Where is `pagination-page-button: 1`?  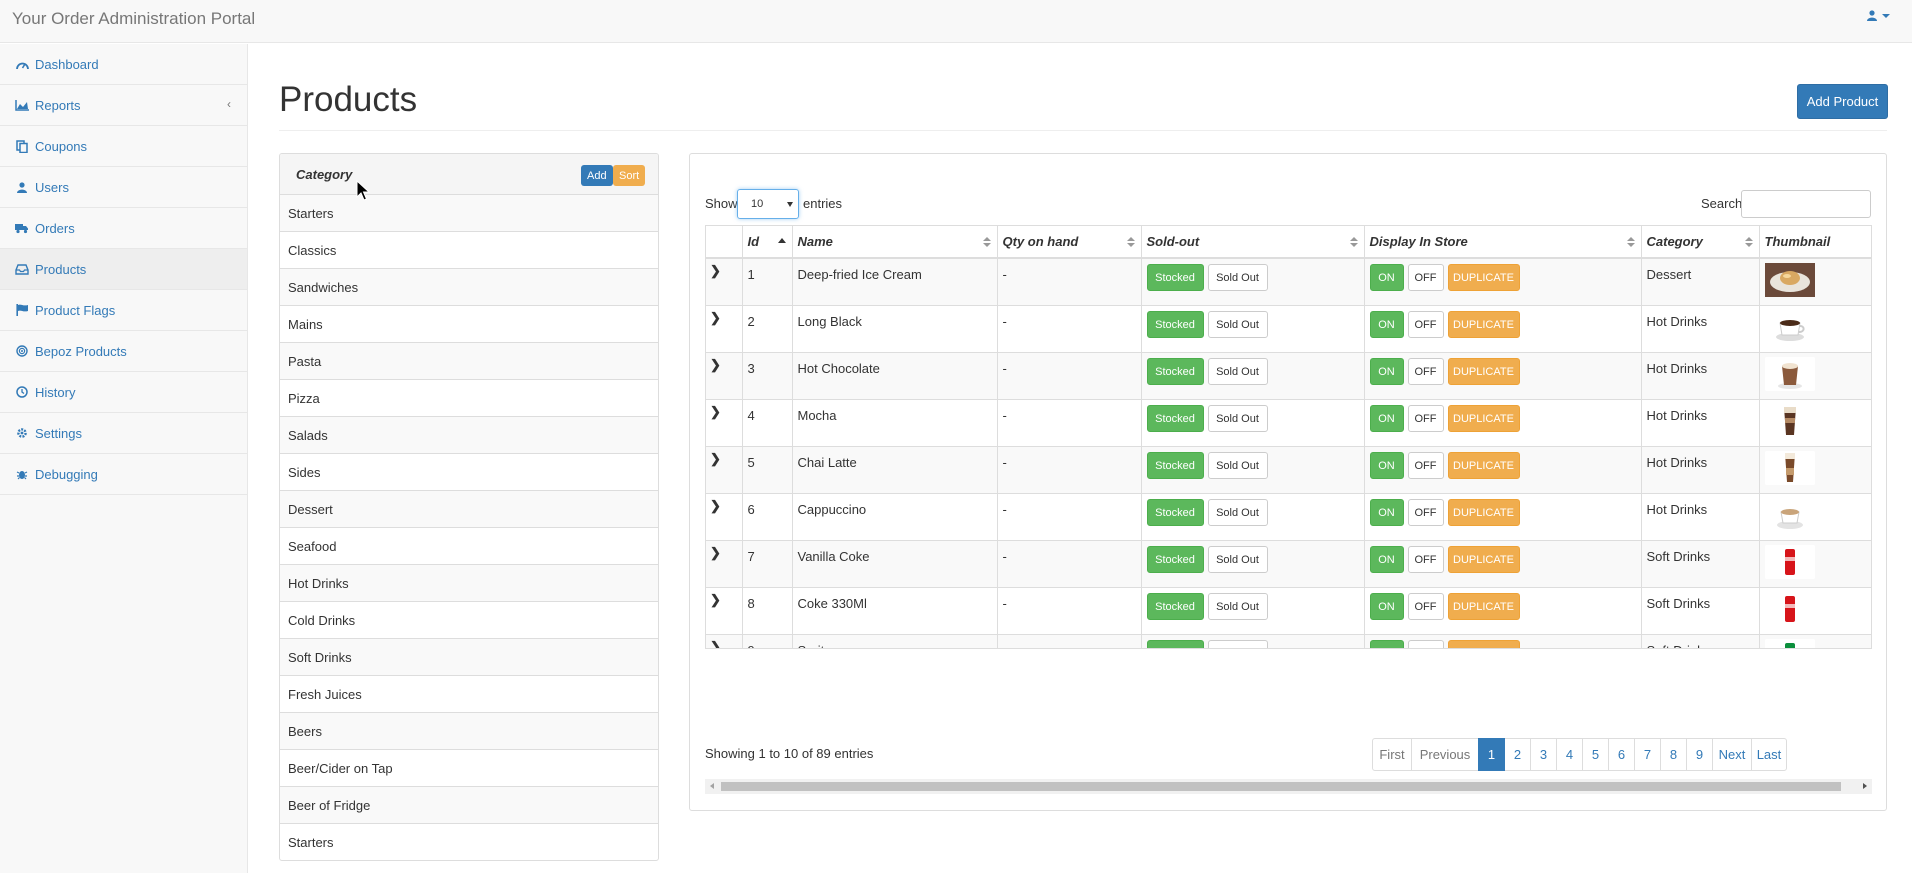 pagination-page-button: 1 is located at coordinates (1491, 754).